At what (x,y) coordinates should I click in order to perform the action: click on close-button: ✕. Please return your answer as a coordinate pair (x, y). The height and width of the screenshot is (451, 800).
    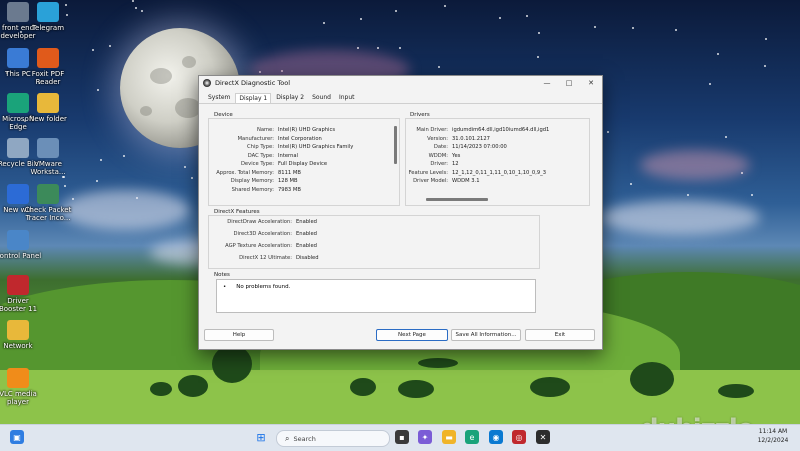
    Looking at the image, I should click on (591, 83).